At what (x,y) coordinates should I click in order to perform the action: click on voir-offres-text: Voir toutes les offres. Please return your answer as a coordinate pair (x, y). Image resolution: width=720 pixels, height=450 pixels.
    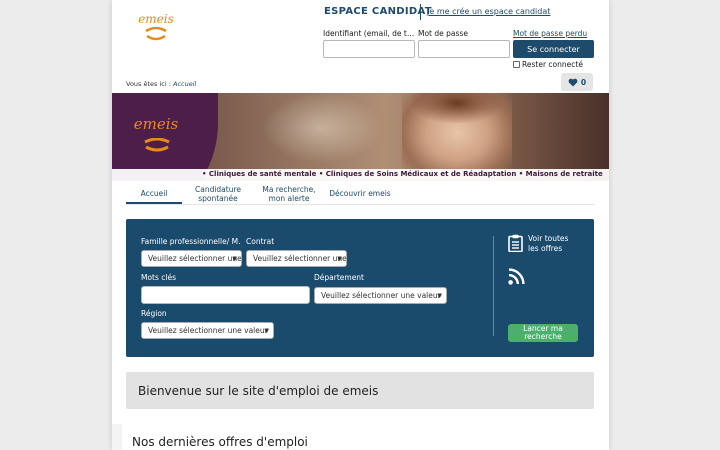
    Looking at the image, I should click on (548, 244).